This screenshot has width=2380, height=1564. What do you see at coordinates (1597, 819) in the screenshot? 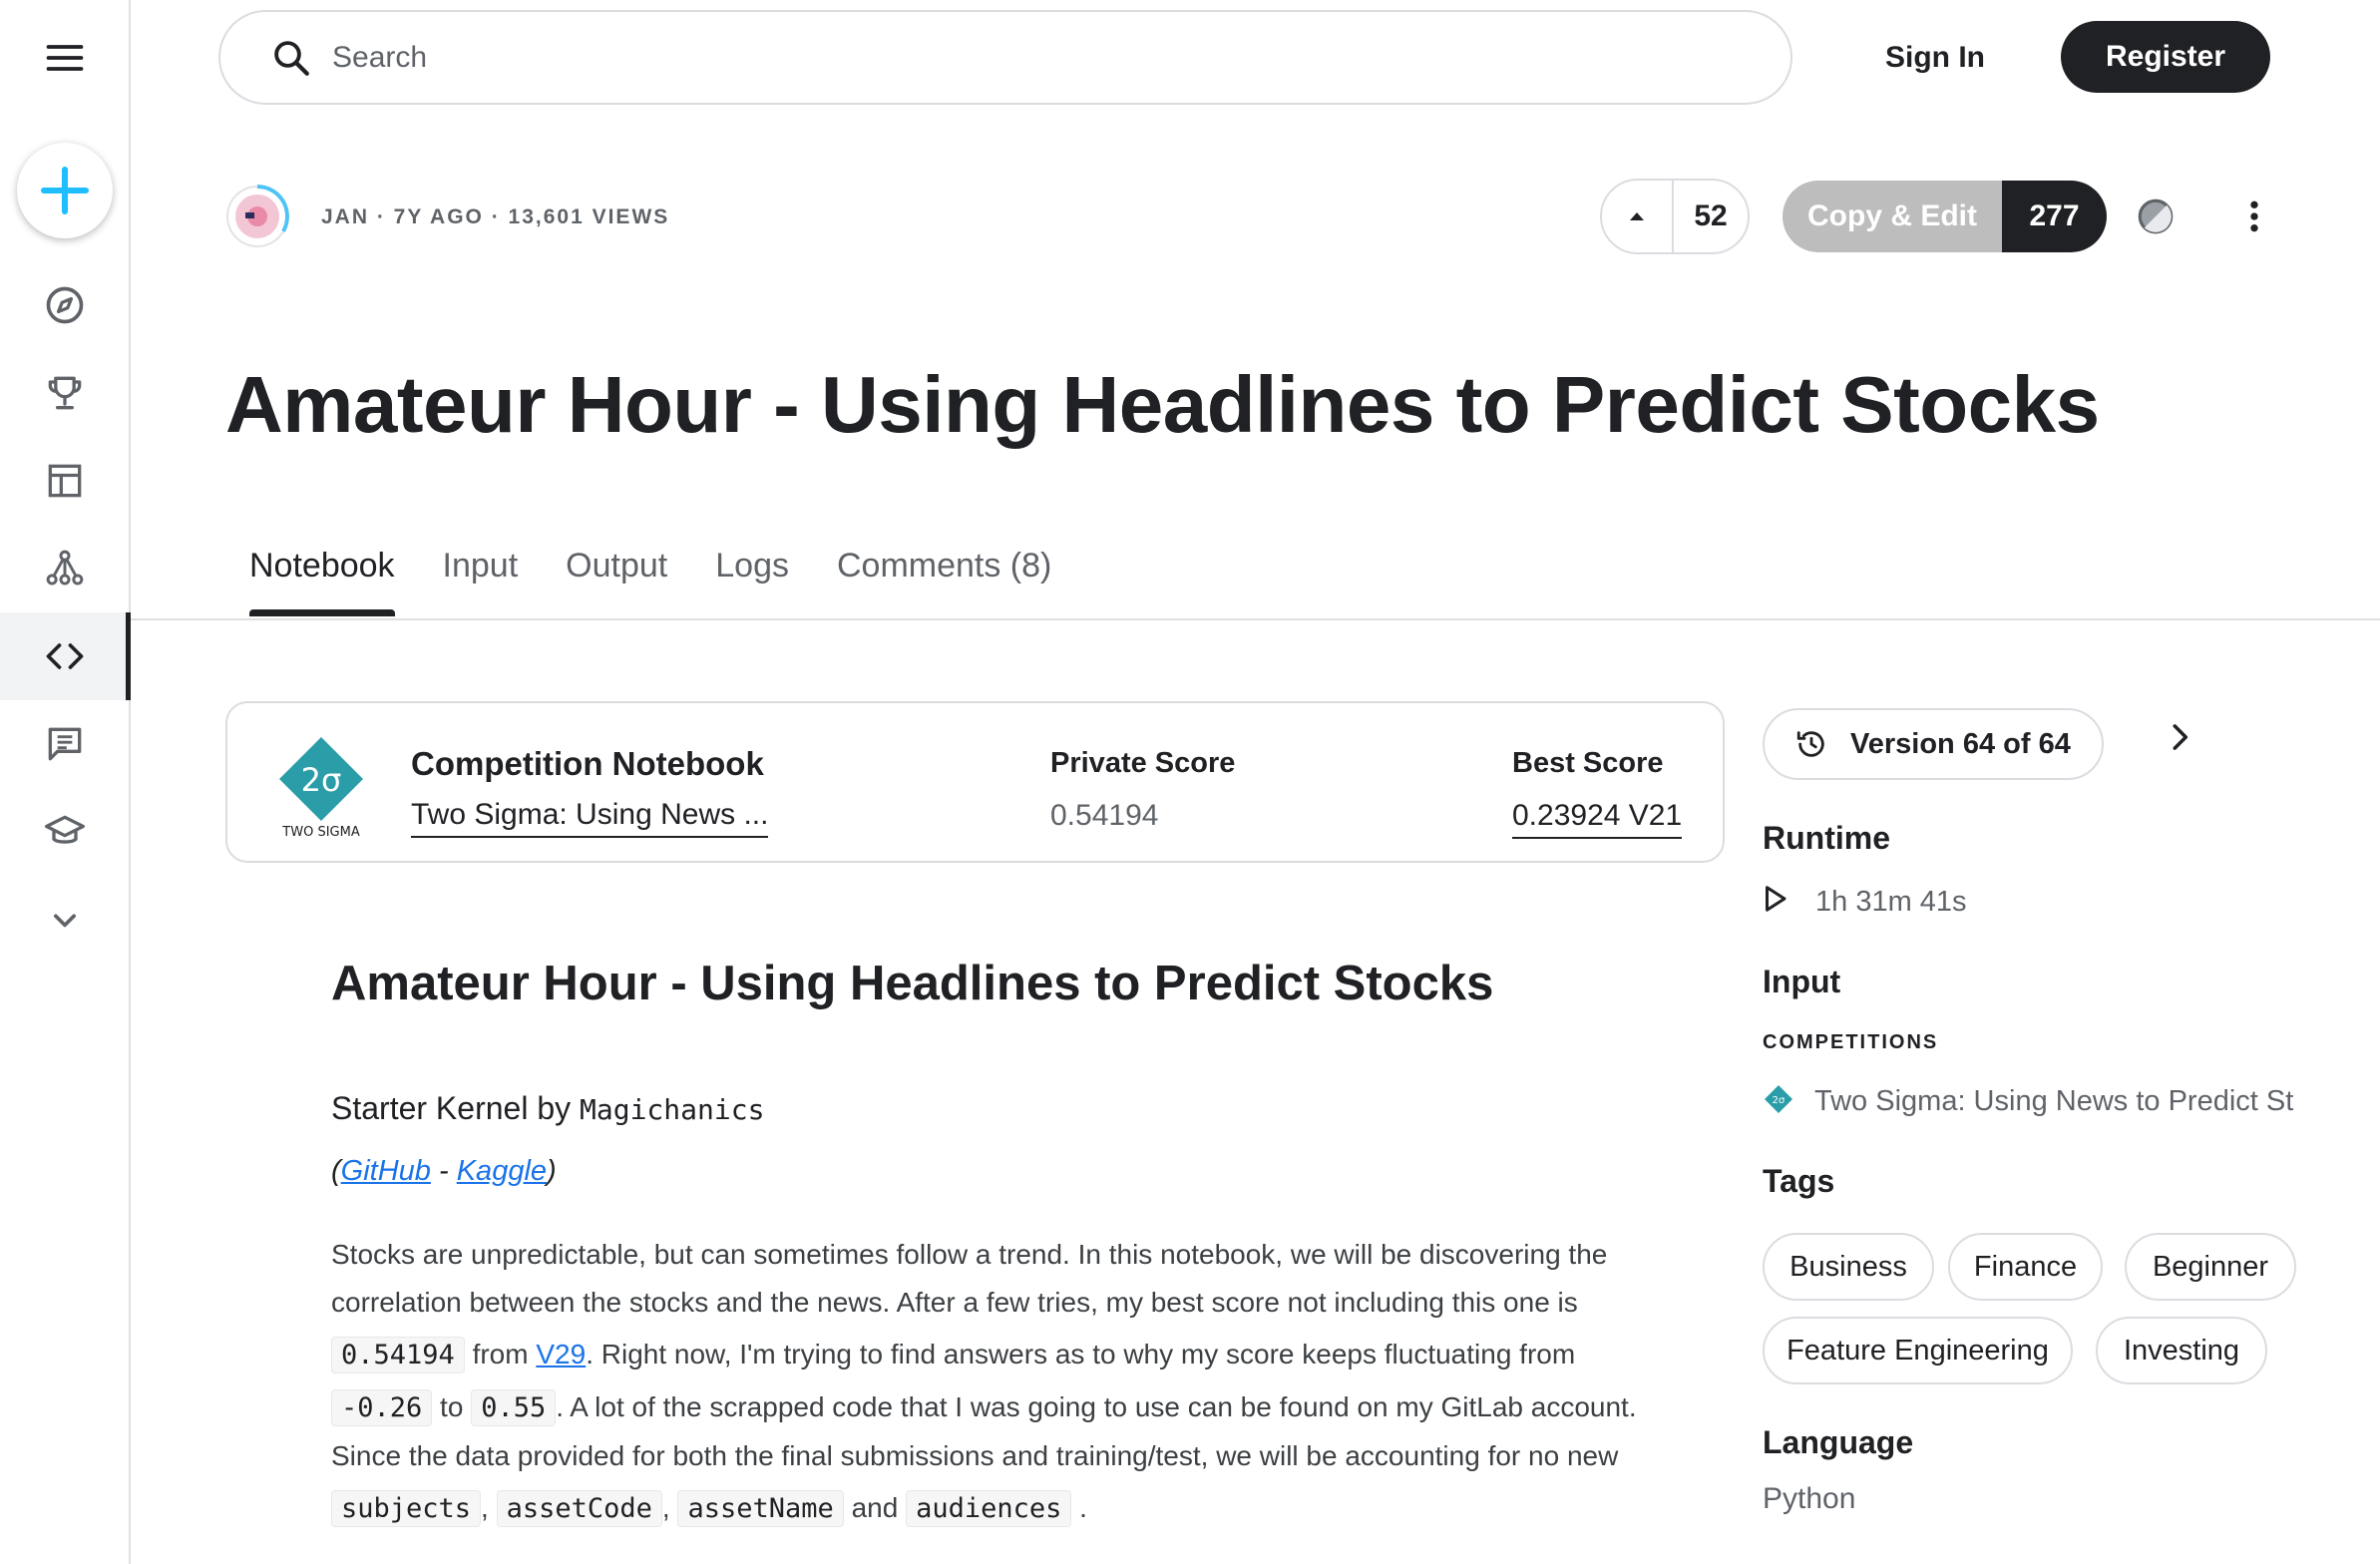
I see `best-score-link: 0.23924 V21` at bounding box center [1597, 819].